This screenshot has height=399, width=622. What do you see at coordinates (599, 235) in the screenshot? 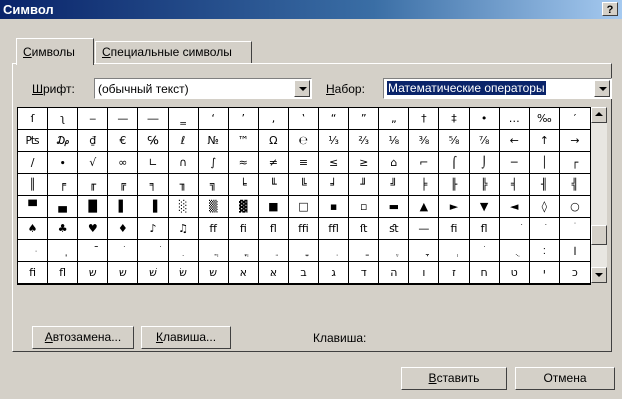
I see `scroll-thumb` at bounding box center [599, 235].